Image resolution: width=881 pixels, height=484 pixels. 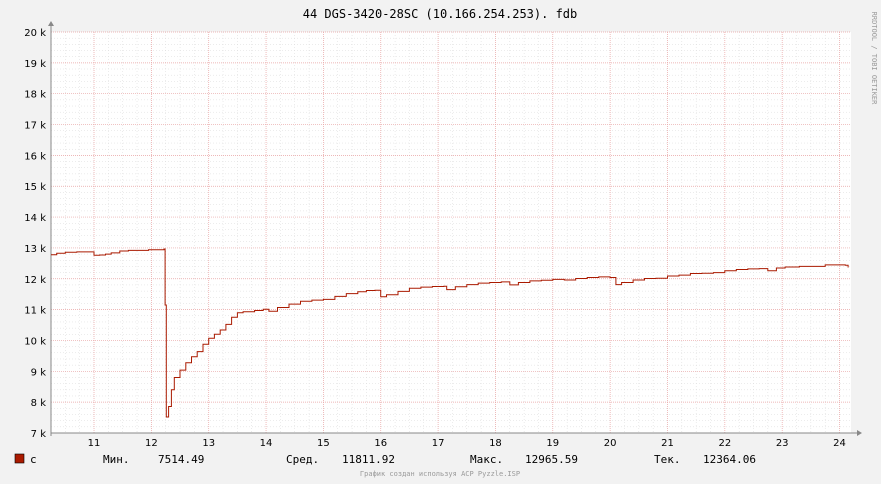 What do you see at coordinates (266, 443) in the screenshot?
I see `x-tick-label: 14` at bounding box center [266, 443].